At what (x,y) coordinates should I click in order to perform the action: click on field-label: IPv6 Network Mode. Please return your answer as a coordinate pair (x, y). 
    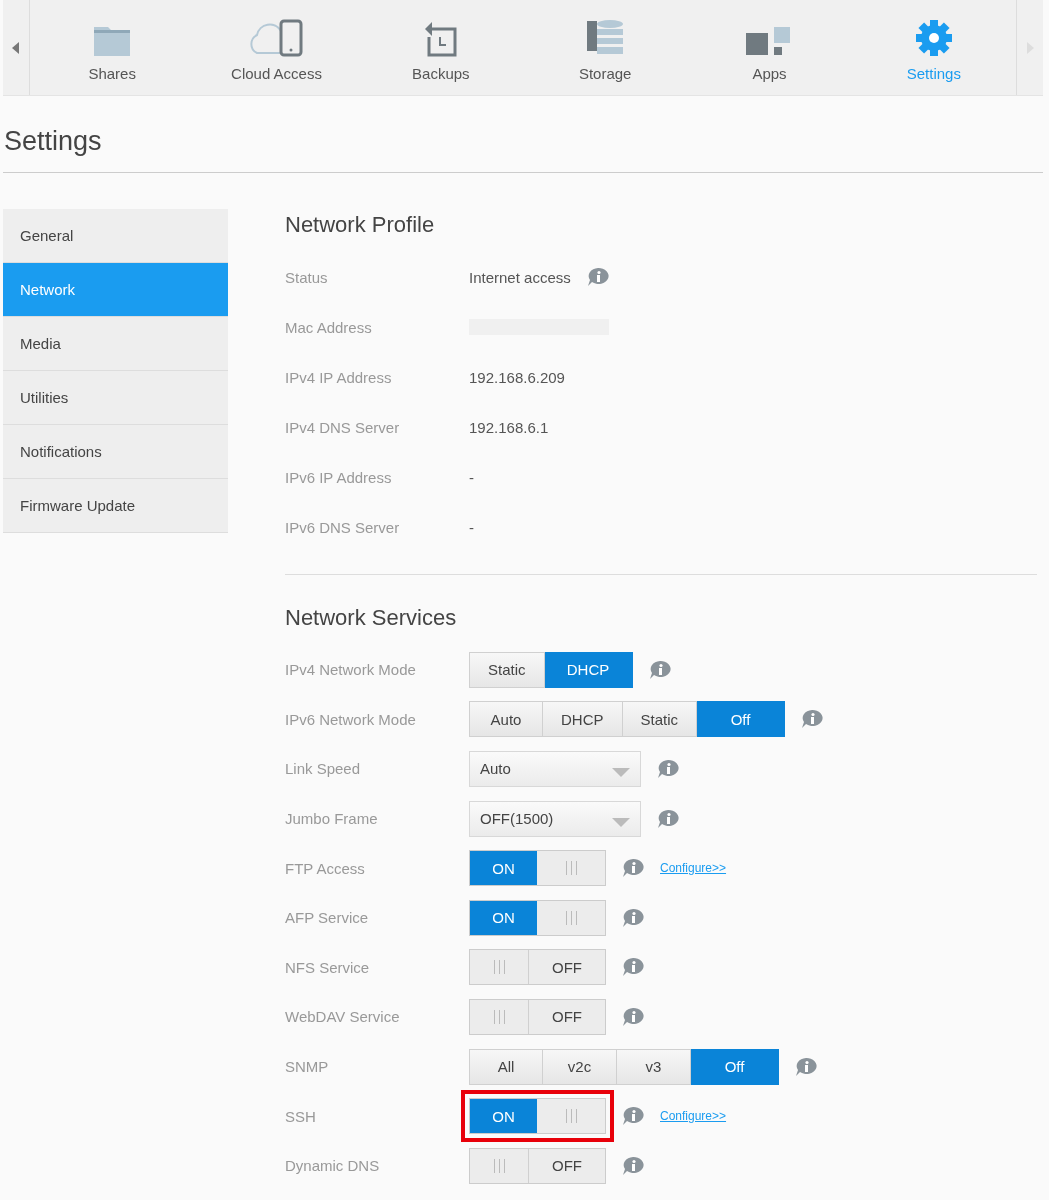
    Looking at the image, I should click on (351, 719).